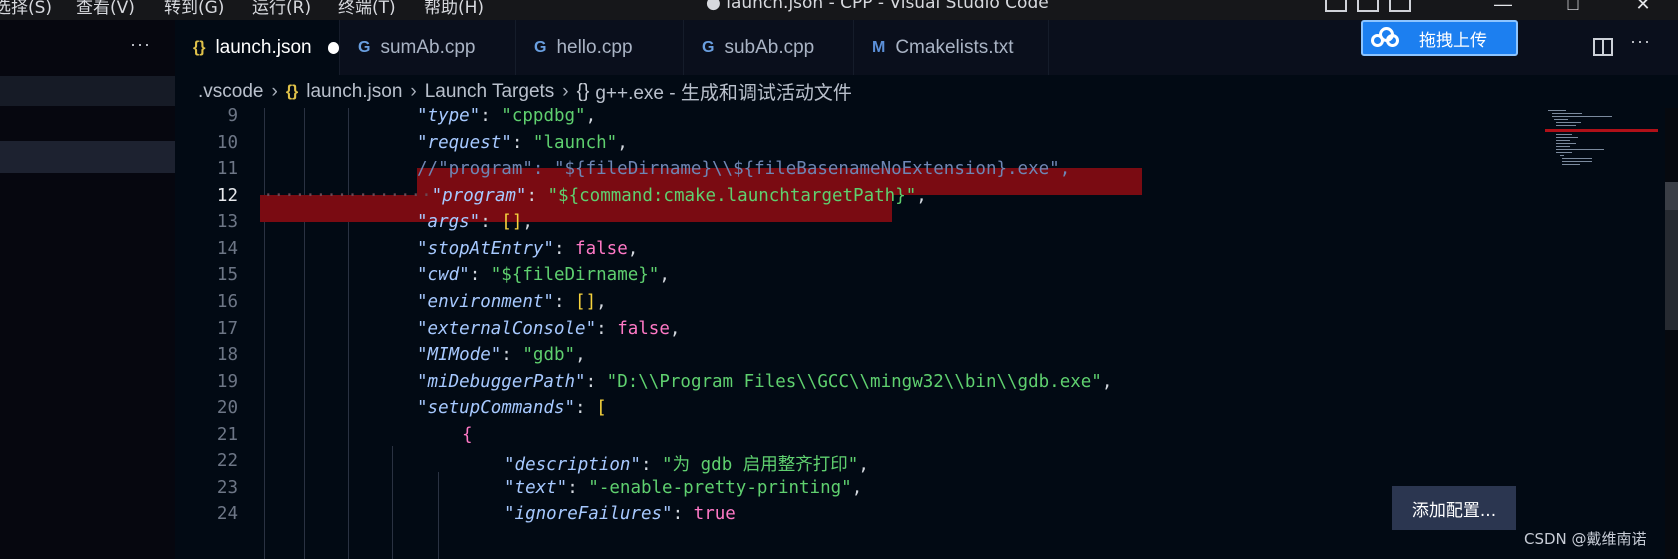  I want to click on code-text: "environment": [],, so click(512, 302).